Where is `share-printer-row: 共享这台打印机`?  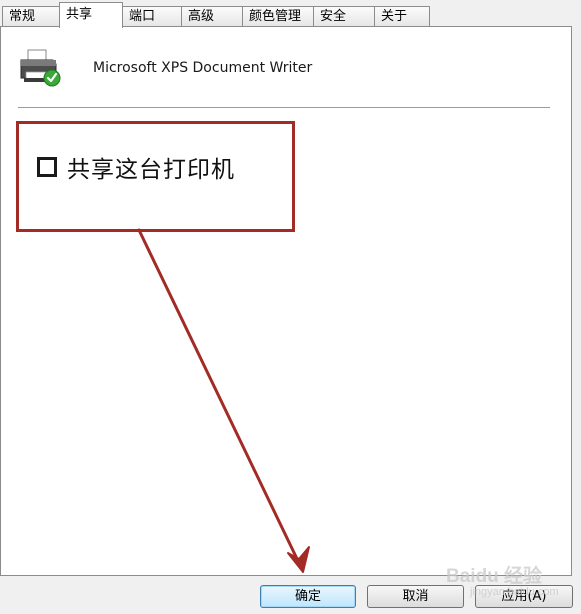
share-printer-row: 共享这台打印机 is located at coordinates (136, 167).